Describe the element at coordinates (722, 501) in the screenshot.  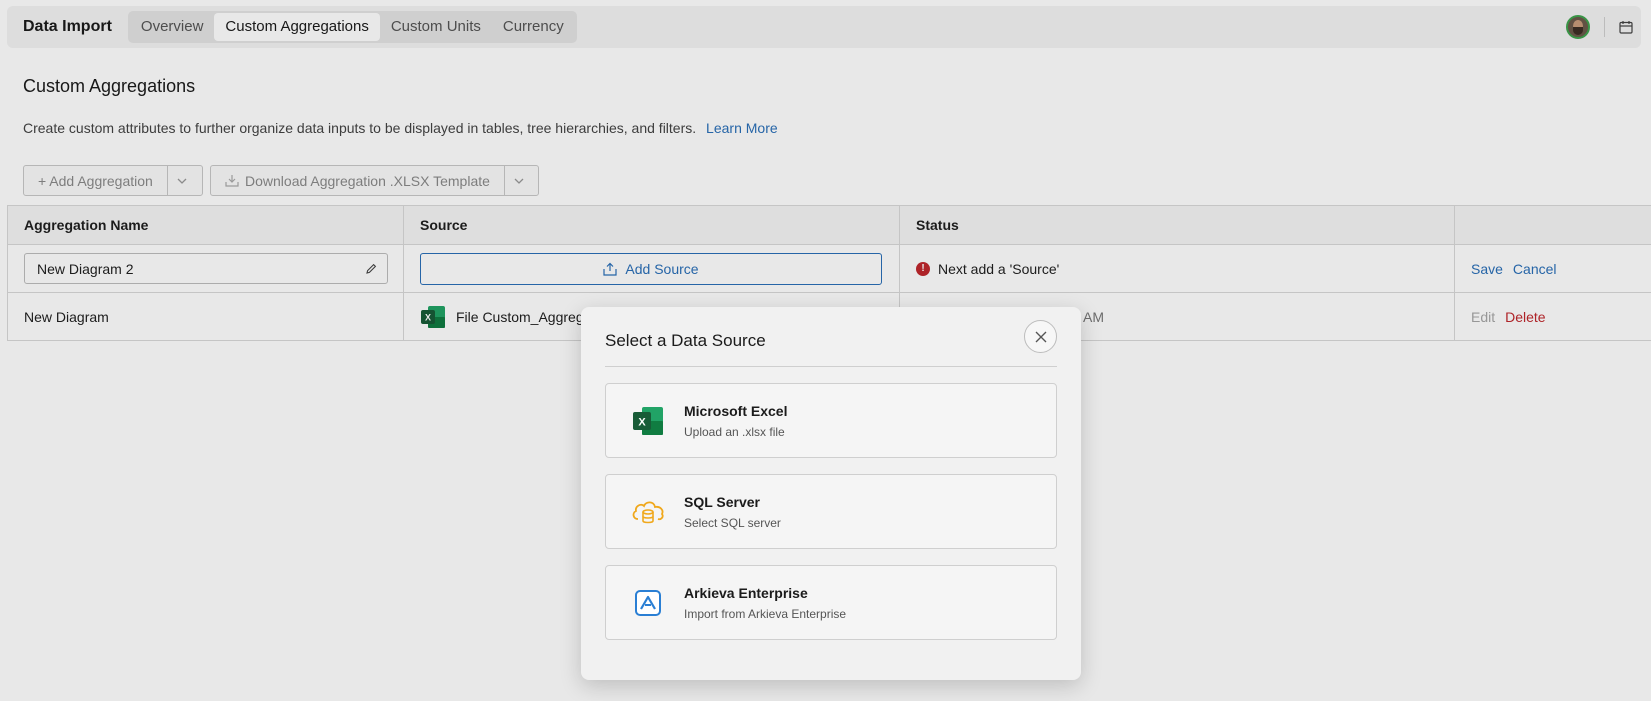
I see `option-title: SQL Server` at that location.